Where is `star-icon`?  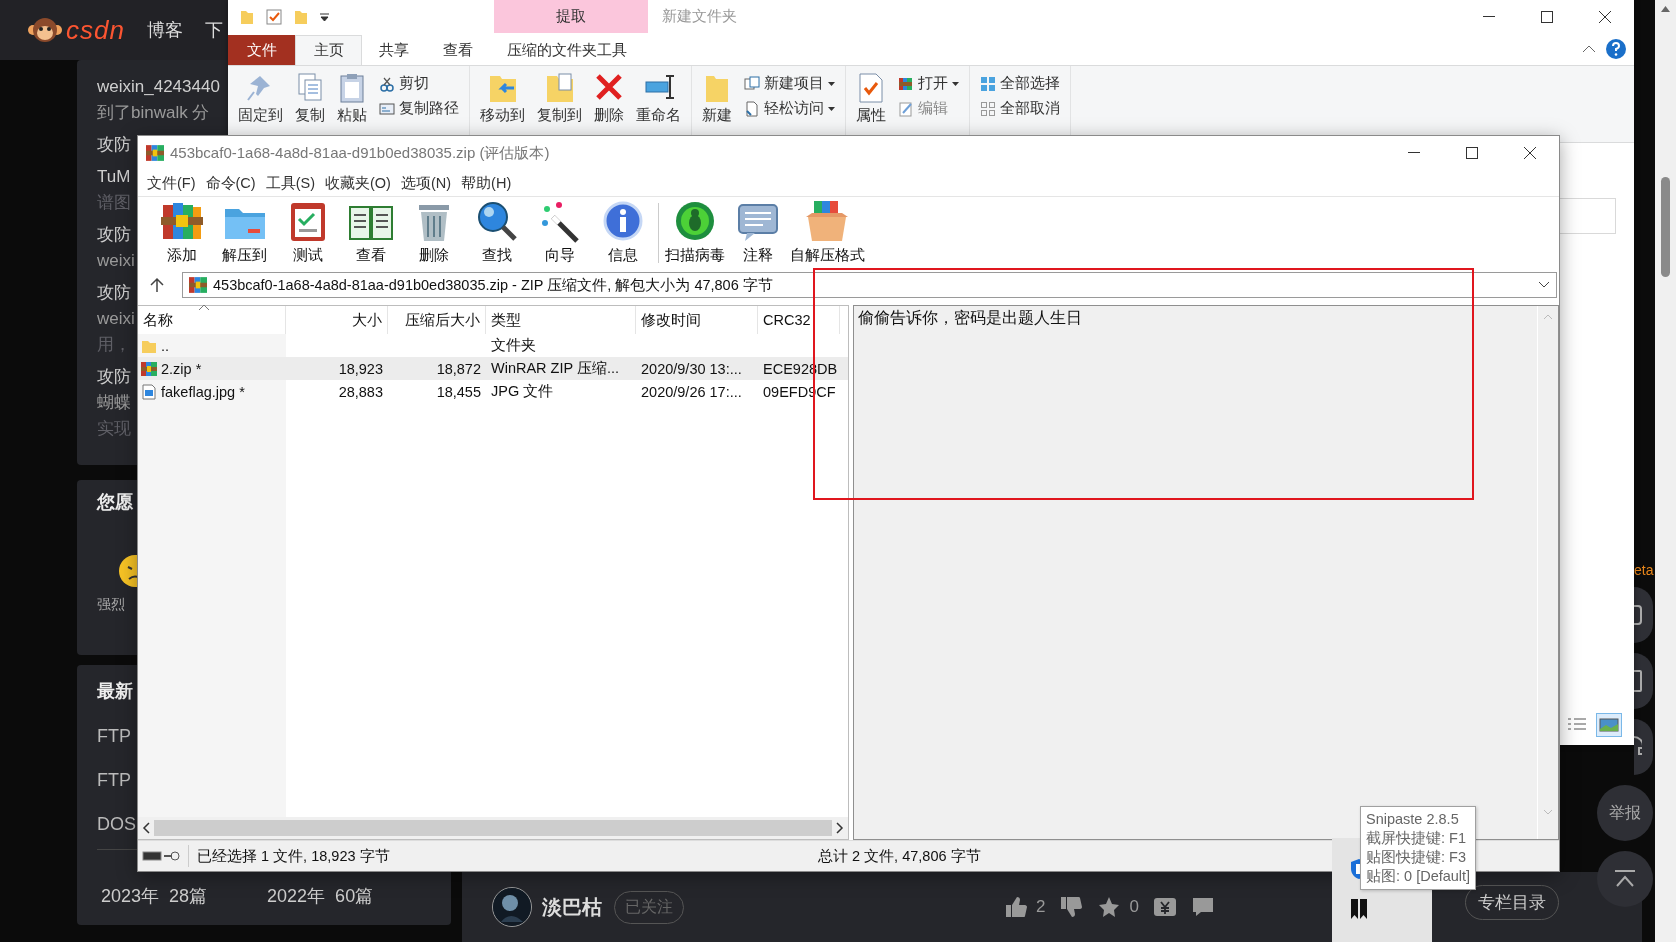 star-icon is located at coordinates (1109, 907).